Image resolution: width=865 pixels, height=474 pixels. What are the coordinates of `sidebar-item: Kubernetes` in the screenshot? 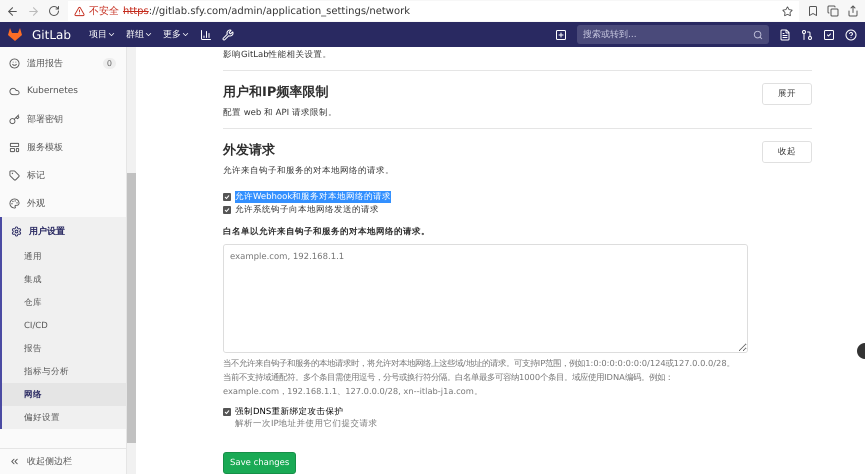 It's located at (63, 91).